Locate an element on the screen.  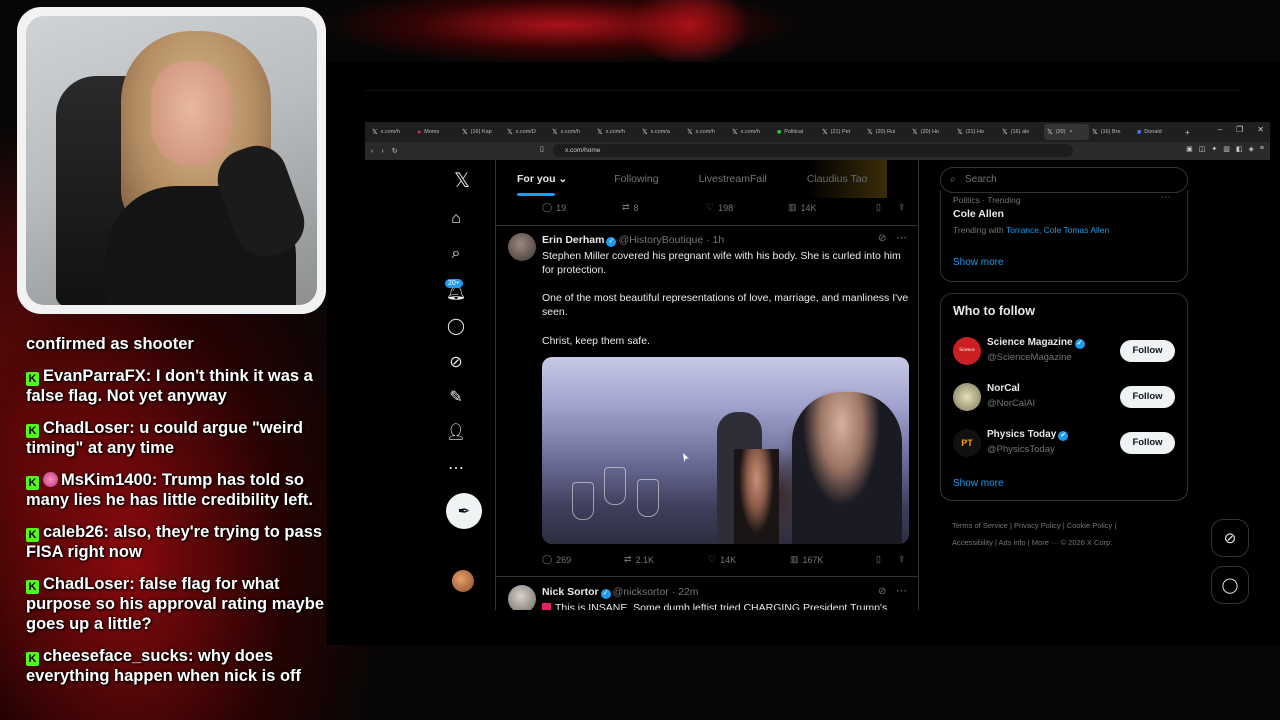
footer-link: Ads info is located at coordinates (1012, 542).